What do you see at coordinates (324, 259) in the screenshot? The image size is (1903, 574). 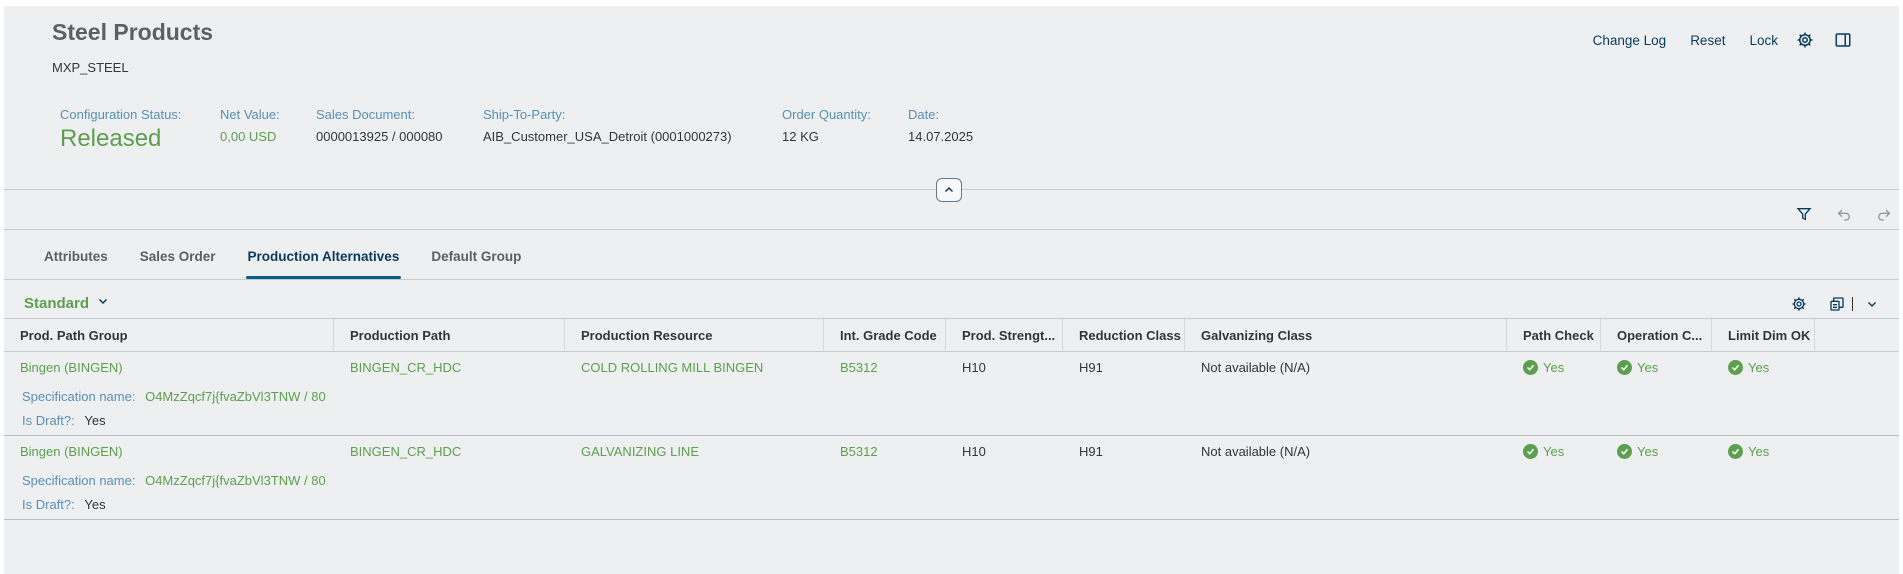 I see `tab-production-alternatives: Production Alternatives` at bounding box center [324, 259].